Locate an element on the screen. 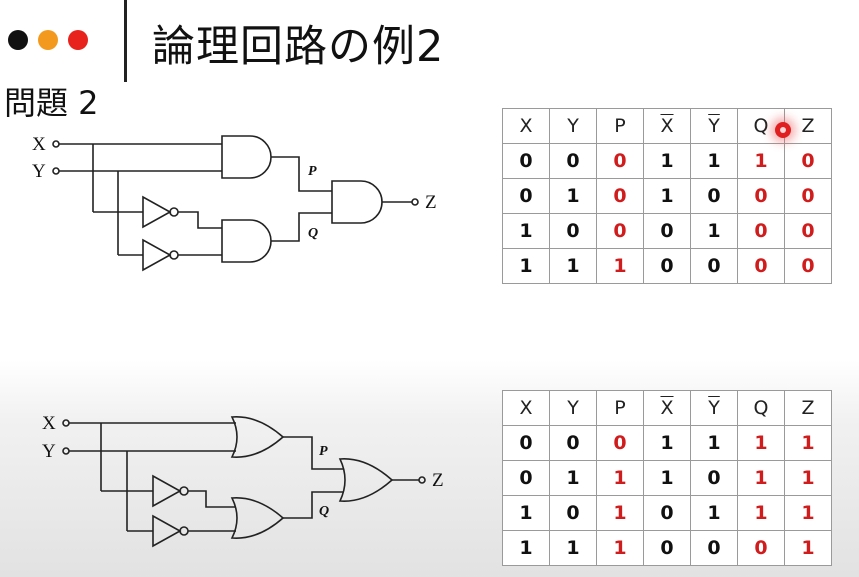 This screenshot has height=577, width=859. title-divider is located at coordinates (125, 41).